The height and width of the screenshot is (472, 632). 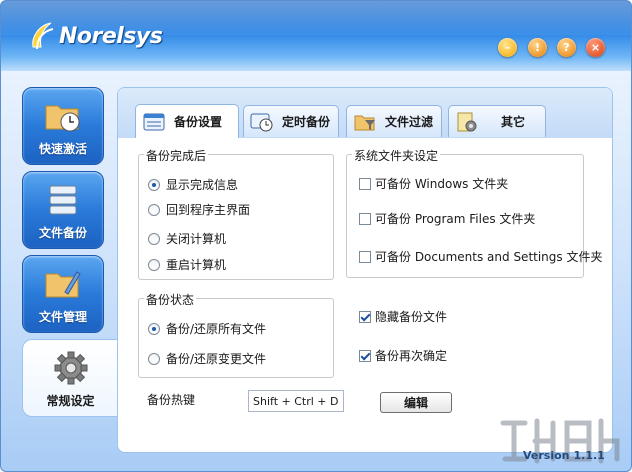 I want to click on gear-icon, so click(x=70, y=368).